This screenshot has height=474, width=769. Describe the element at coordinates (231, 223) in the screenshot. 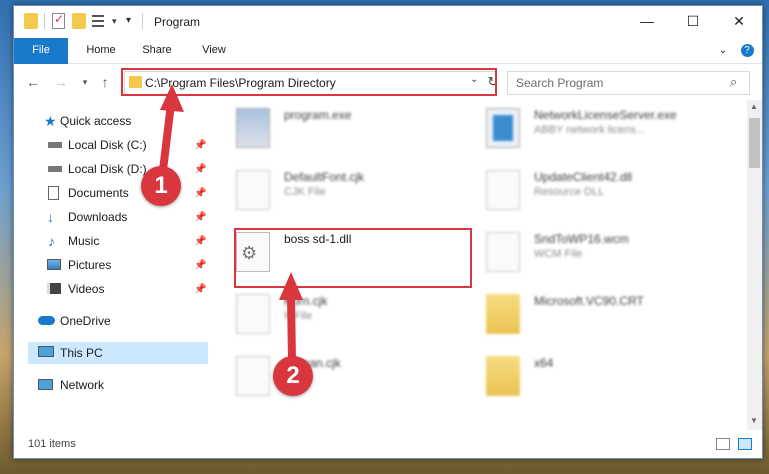

I see `annotation-overlay` at that location.